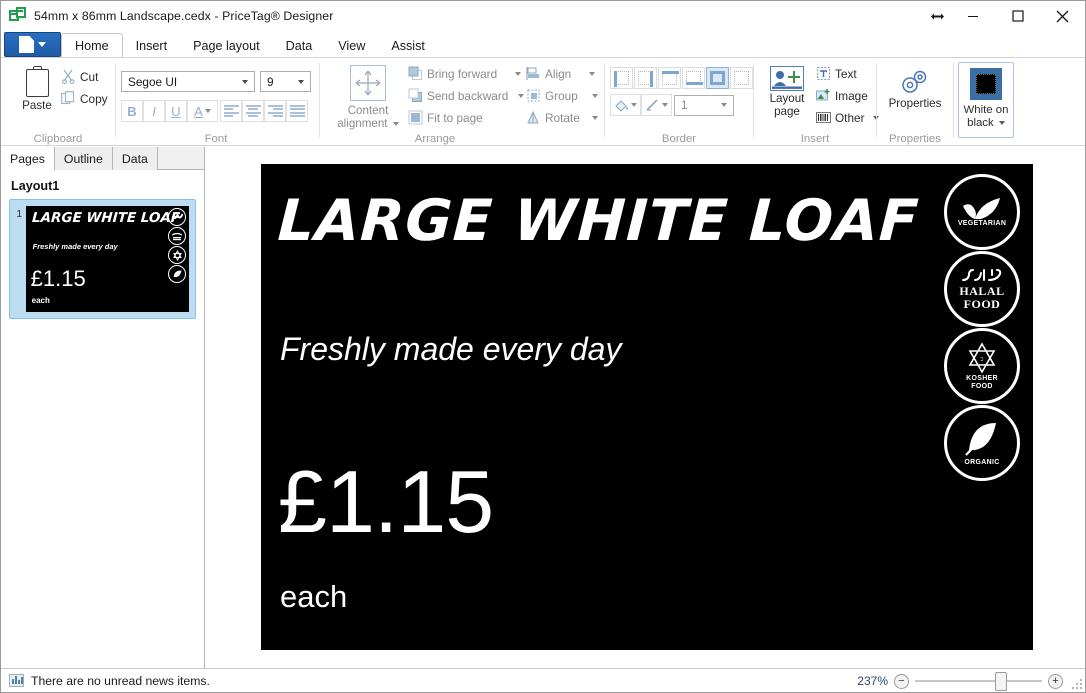 The height and width of the screenshot is (693, 1086). What do you see at coordinates (842, 95) in the screenshot?
I see `insert-image-button: Image` at bounding box center [842, 95].